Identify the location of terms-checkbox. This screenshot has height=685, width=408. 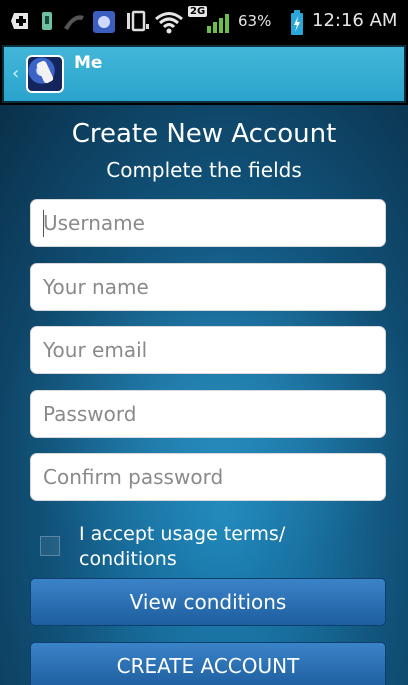
(50, 546).